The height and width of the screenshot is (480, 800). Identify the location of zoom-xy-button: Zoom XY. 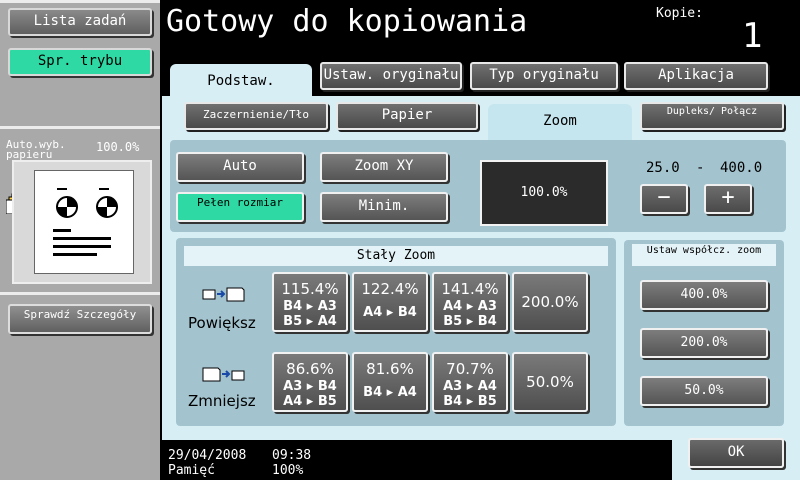
(384, 167).